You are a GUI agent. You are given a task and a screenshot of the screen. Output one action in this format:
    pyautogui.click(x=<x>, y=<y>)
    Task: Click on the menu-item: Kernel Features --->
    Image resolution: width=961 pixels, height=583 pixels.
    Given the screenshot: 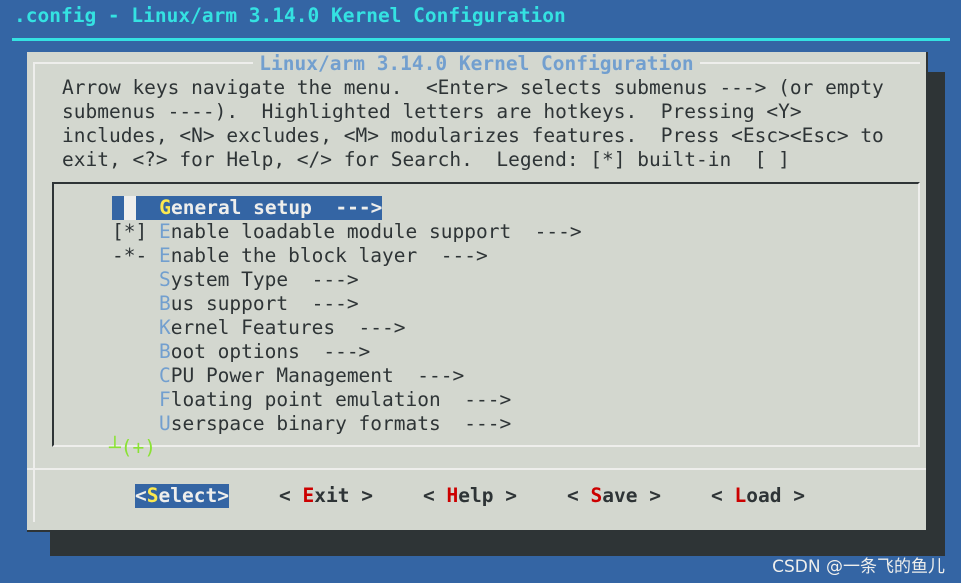 What is the action you would take?
    pyautogui.click(x=259, y=328)
    